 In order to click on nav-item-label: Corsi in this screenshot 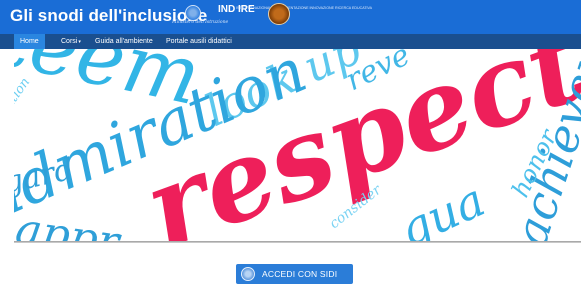, I will do `click(69, 41)`.